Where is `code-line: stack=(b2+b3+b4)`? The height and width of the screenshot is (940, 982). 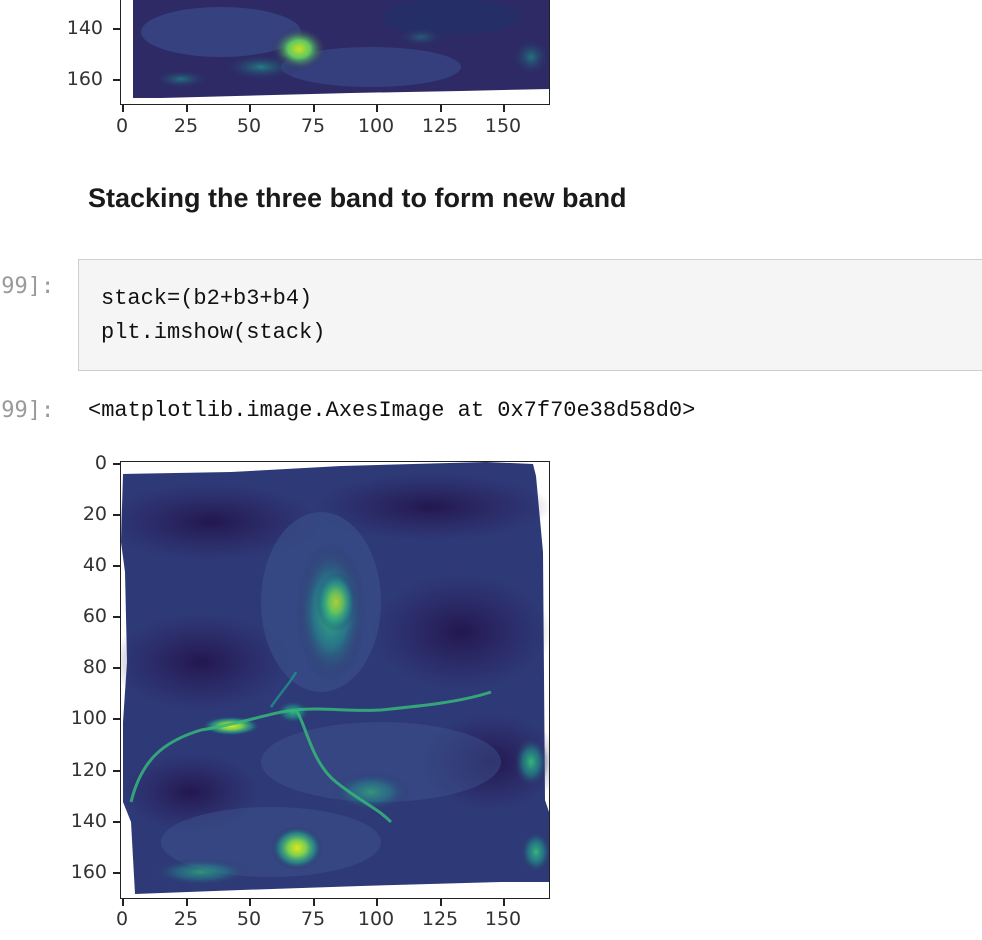
code-line: stack=(b2+b3+b4) is located at coordinates (207, 298).